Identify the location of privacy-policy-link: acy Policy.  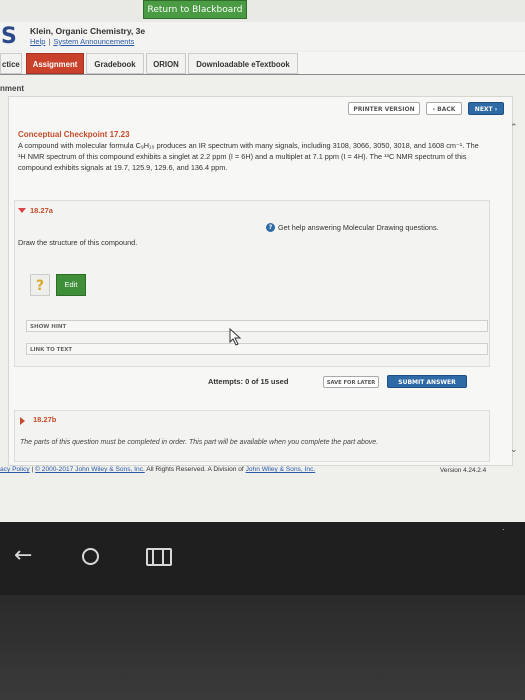
(15, 469).